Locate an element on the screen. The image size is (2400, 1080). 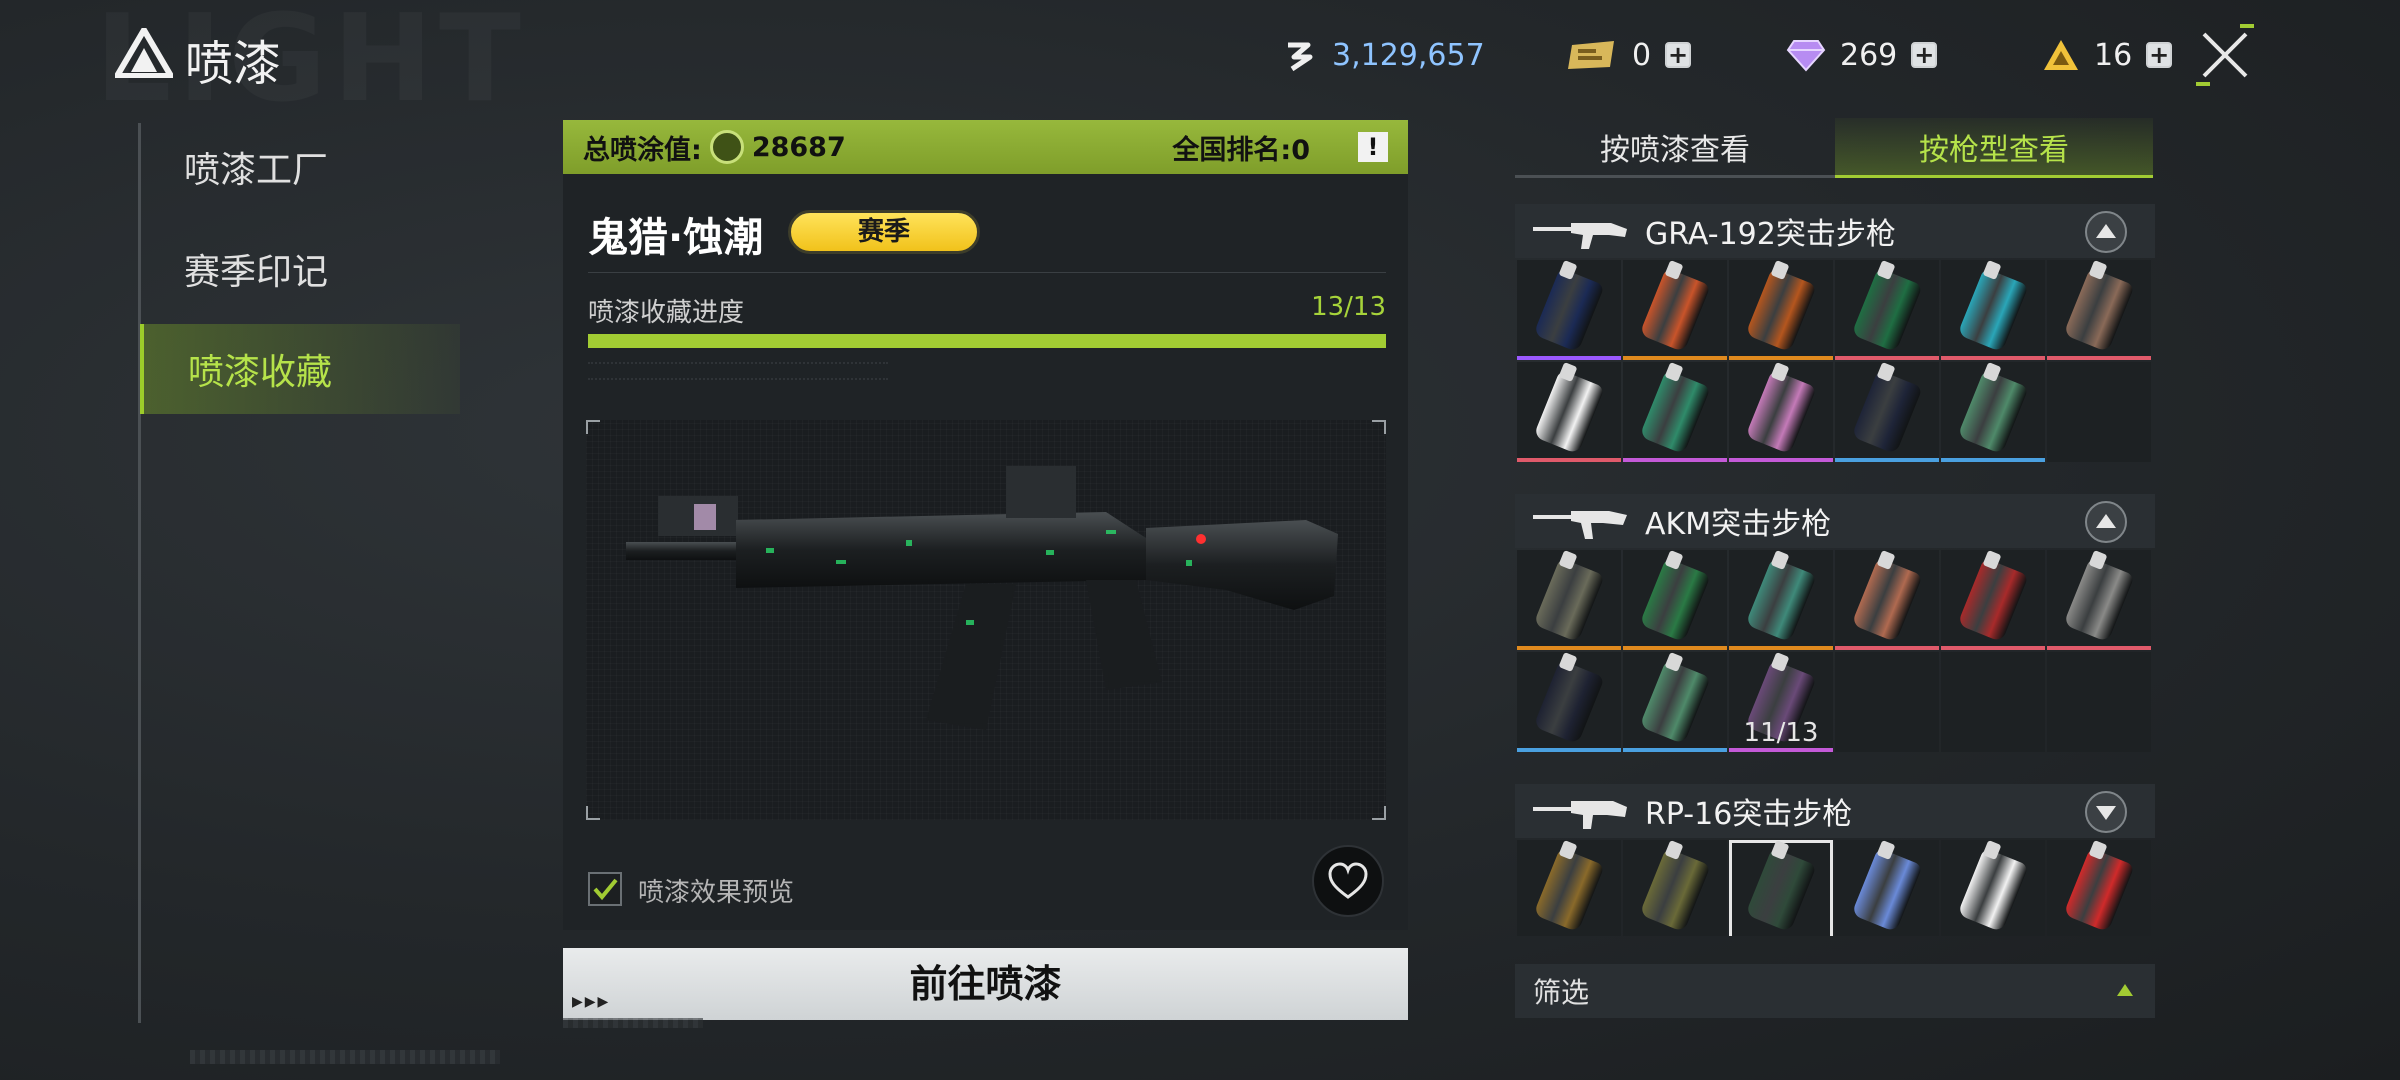
heart-icon is located at coordinates (1348, 880).